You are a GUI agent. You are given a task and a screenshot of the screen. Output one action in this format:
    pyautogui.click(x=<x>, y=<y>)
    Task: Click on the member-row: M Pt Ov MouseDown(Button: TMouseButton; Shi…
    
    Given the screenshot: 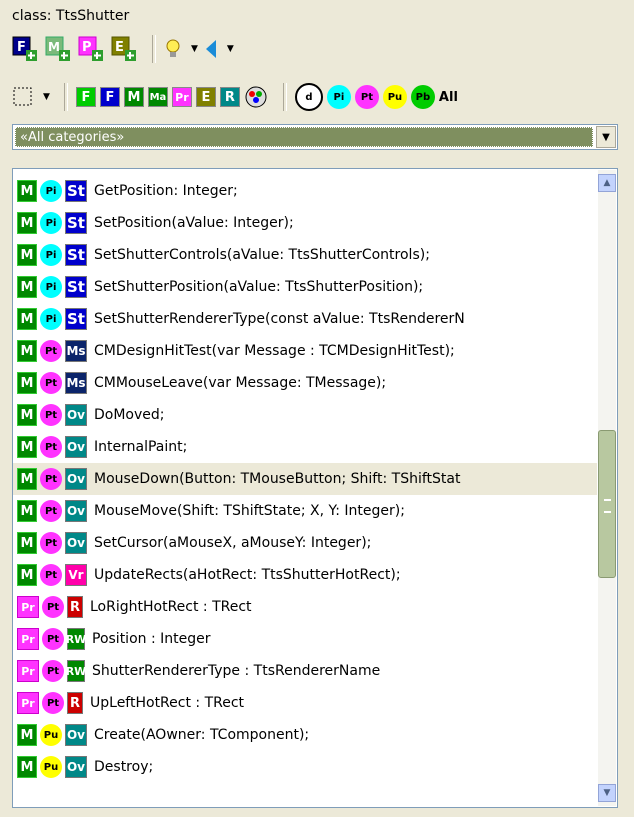 What is the action you would take?
    pyautogui.click(x=305, y=479)
    